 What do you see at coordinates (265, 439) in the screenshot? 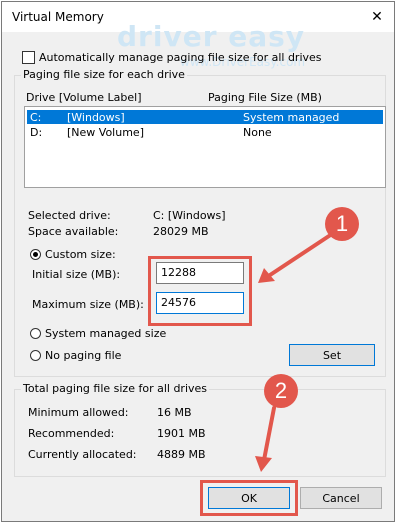
I see `step-2-arrow` at bounding box center [265, 439].